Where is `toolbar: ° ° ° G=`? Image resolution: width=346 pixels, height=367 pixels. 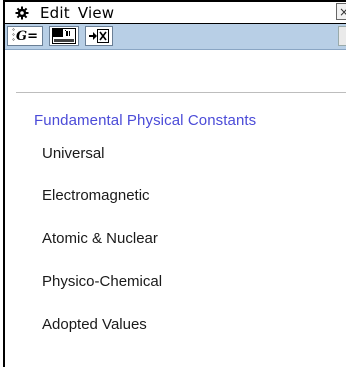
toolbar: ° ° ° G= is located at coordinates (175, 37).